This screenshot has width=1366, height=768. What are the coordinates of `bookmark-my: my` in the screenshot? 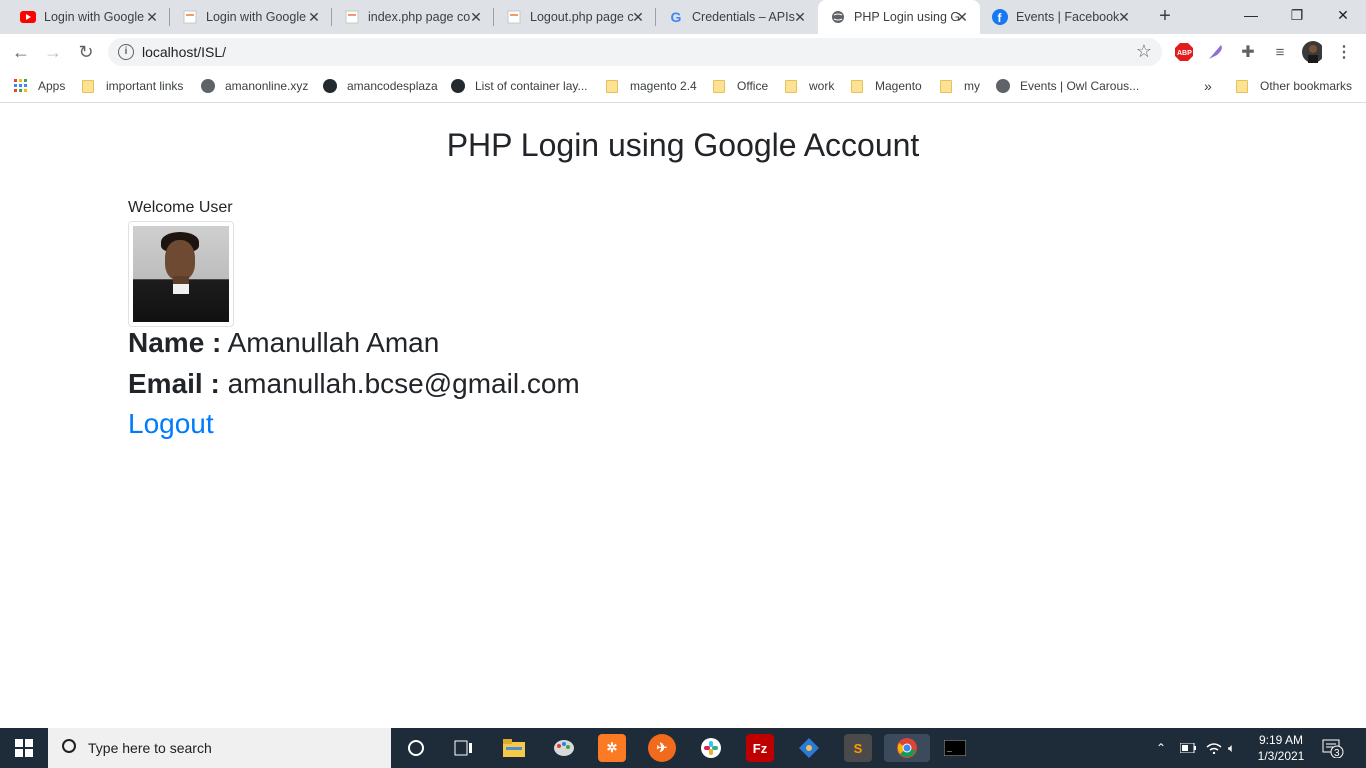 It's located at (960, 86).